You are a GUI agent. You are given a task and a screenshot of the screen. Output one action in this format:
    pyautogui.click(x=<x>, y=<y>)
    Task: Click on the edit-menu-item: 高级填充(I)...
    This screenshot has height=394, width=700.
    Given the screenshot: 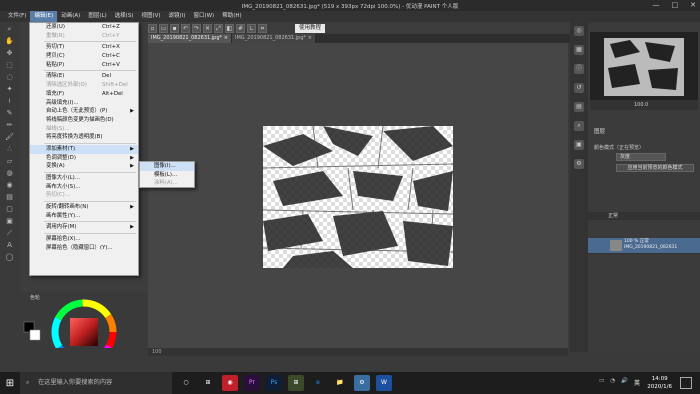 What is the action you would take?
    pyautogui.click(x=84, y=103)
    